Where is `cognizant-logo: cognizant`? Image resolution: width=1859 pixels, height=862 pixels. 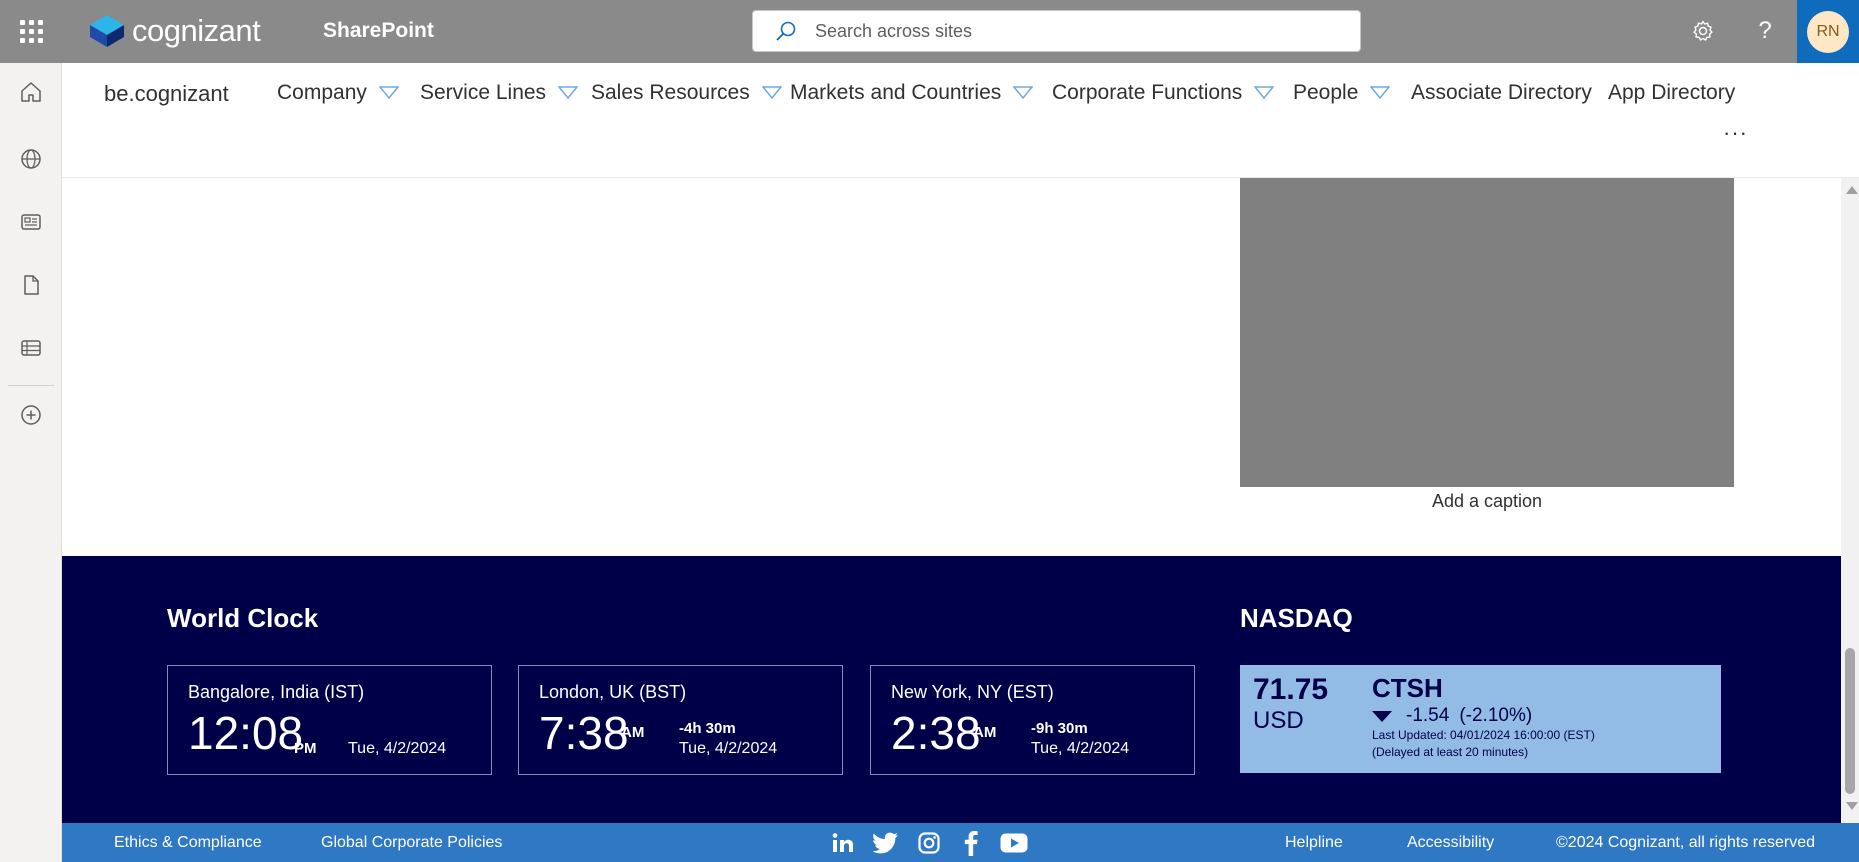
cognizant-logo: cognizant is located at coordinates (174, 31).